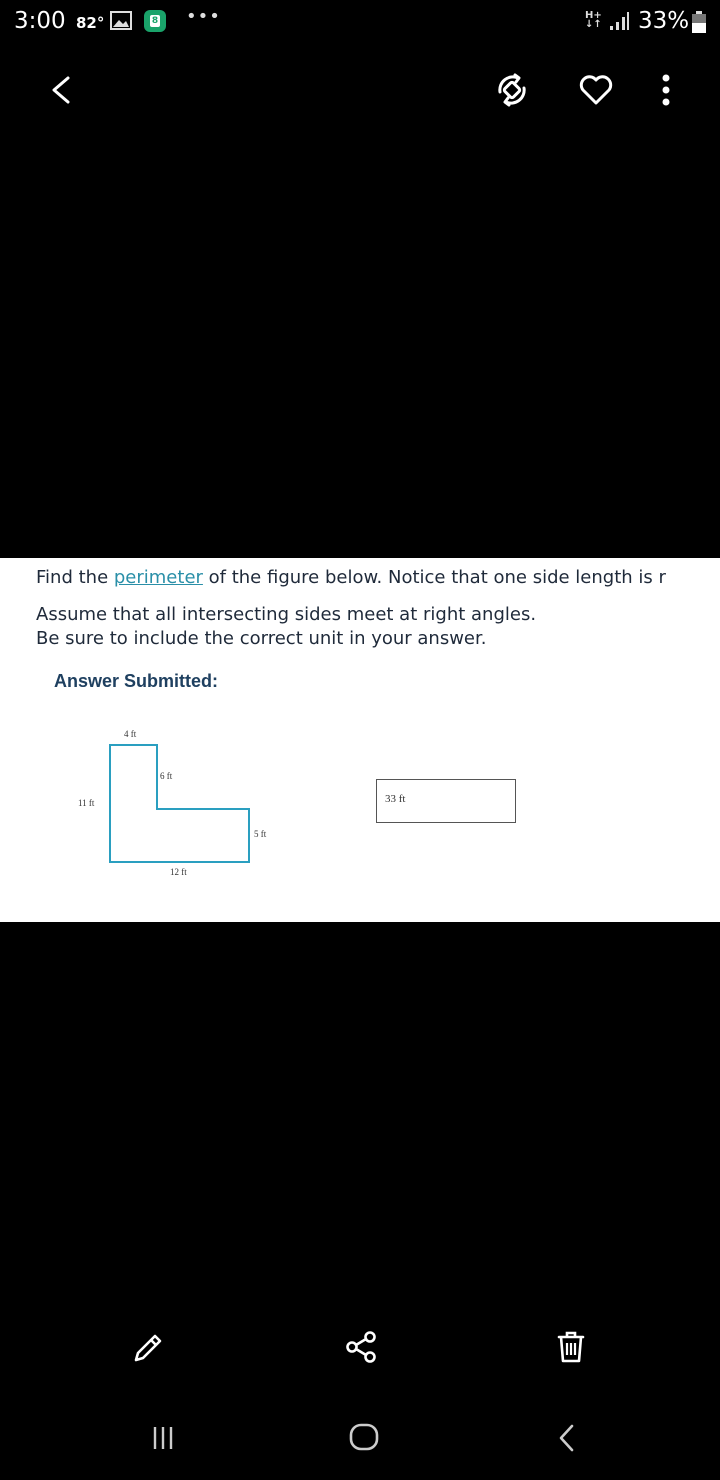 The height and width of the screenshot is (1480, 720). I want to click on share-button, so click(361, 1347).